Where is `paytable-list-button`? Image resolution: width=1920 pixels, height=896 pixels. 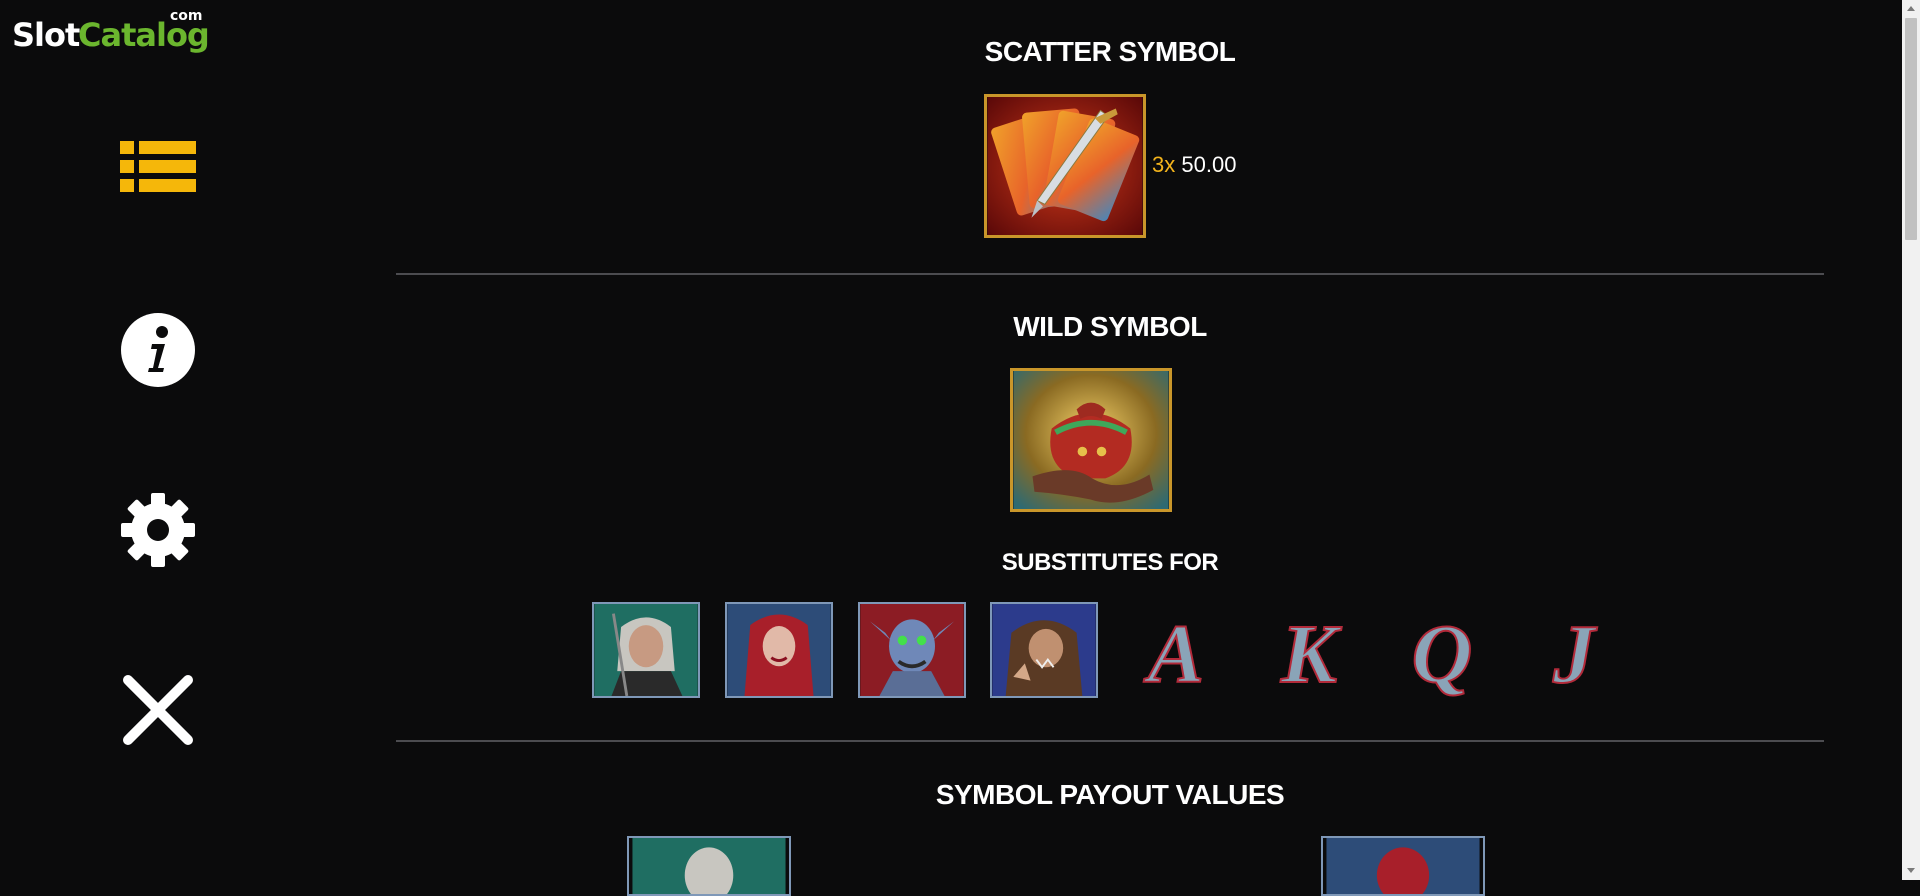 paytable-list-button is located at coordinates (158, 170).